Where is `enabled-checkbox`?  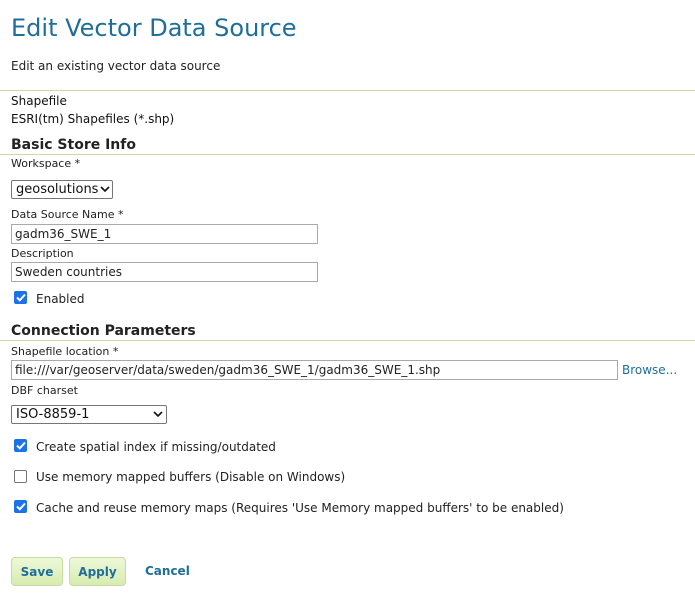
enabled-checkbox is located at coordinates (20, 297).